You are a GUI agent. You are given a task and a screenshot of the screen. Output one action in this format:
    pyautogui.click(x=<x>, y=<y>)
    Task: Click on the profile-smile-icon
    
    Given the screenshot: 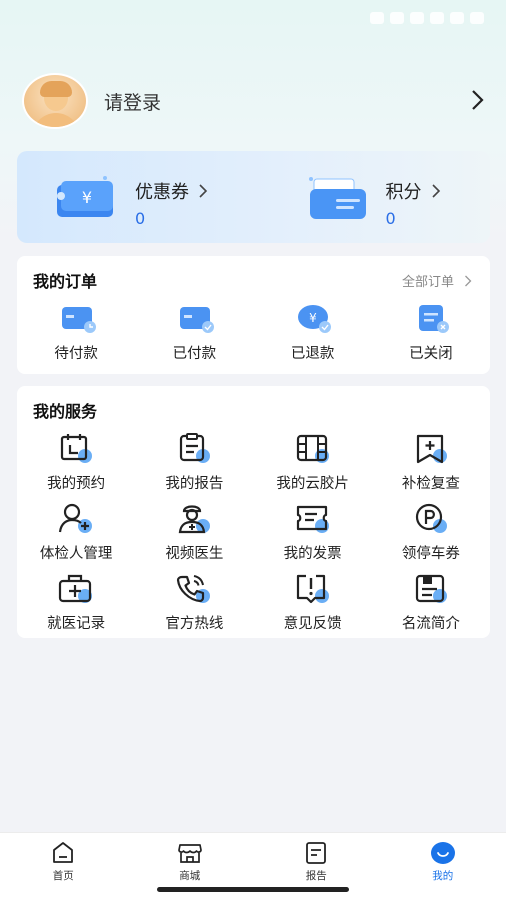 What is the action you would take?
    pyautogui.click(x=442, y=853)
    